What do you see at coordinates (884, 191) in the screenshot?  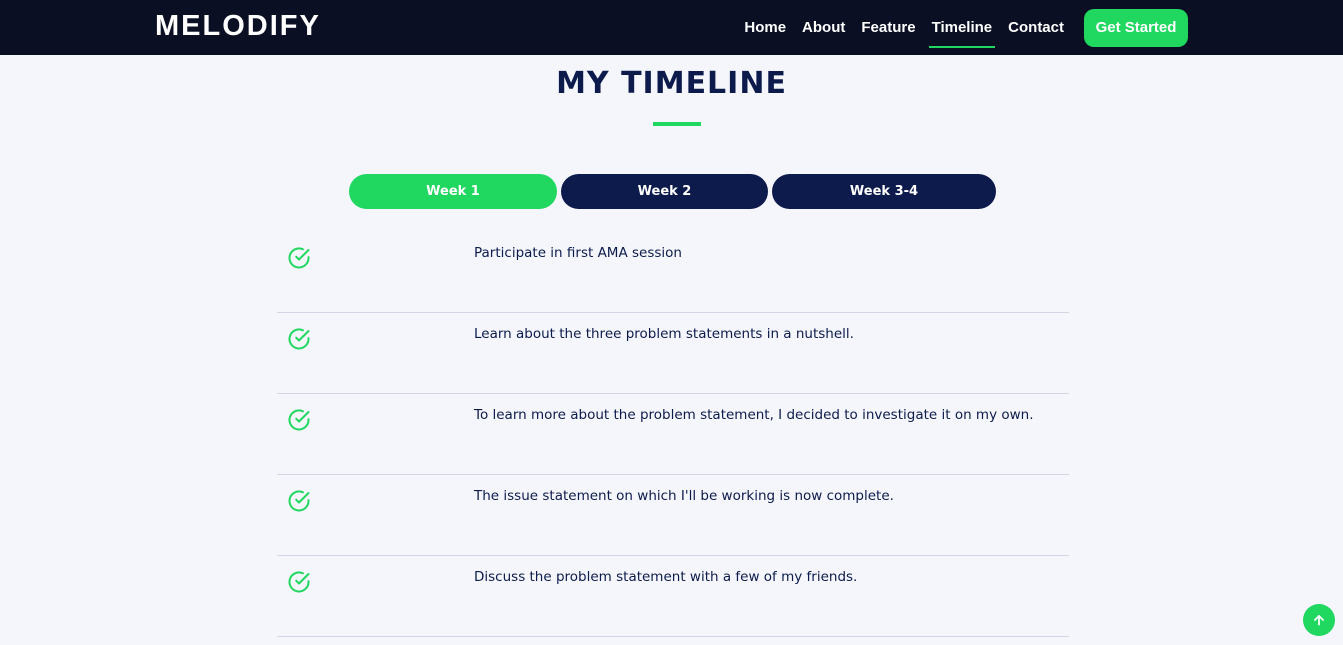 I see `tab-week-3-4: Week 3-4` at bounding box center [884, 191].